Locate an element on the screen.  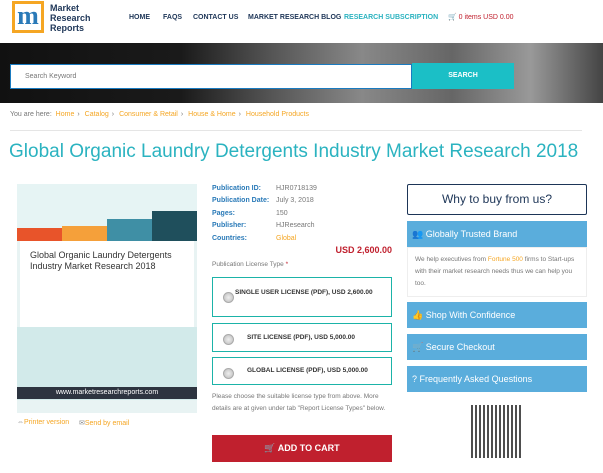
search-button: SEARCH is located at coordinates (463, 76).